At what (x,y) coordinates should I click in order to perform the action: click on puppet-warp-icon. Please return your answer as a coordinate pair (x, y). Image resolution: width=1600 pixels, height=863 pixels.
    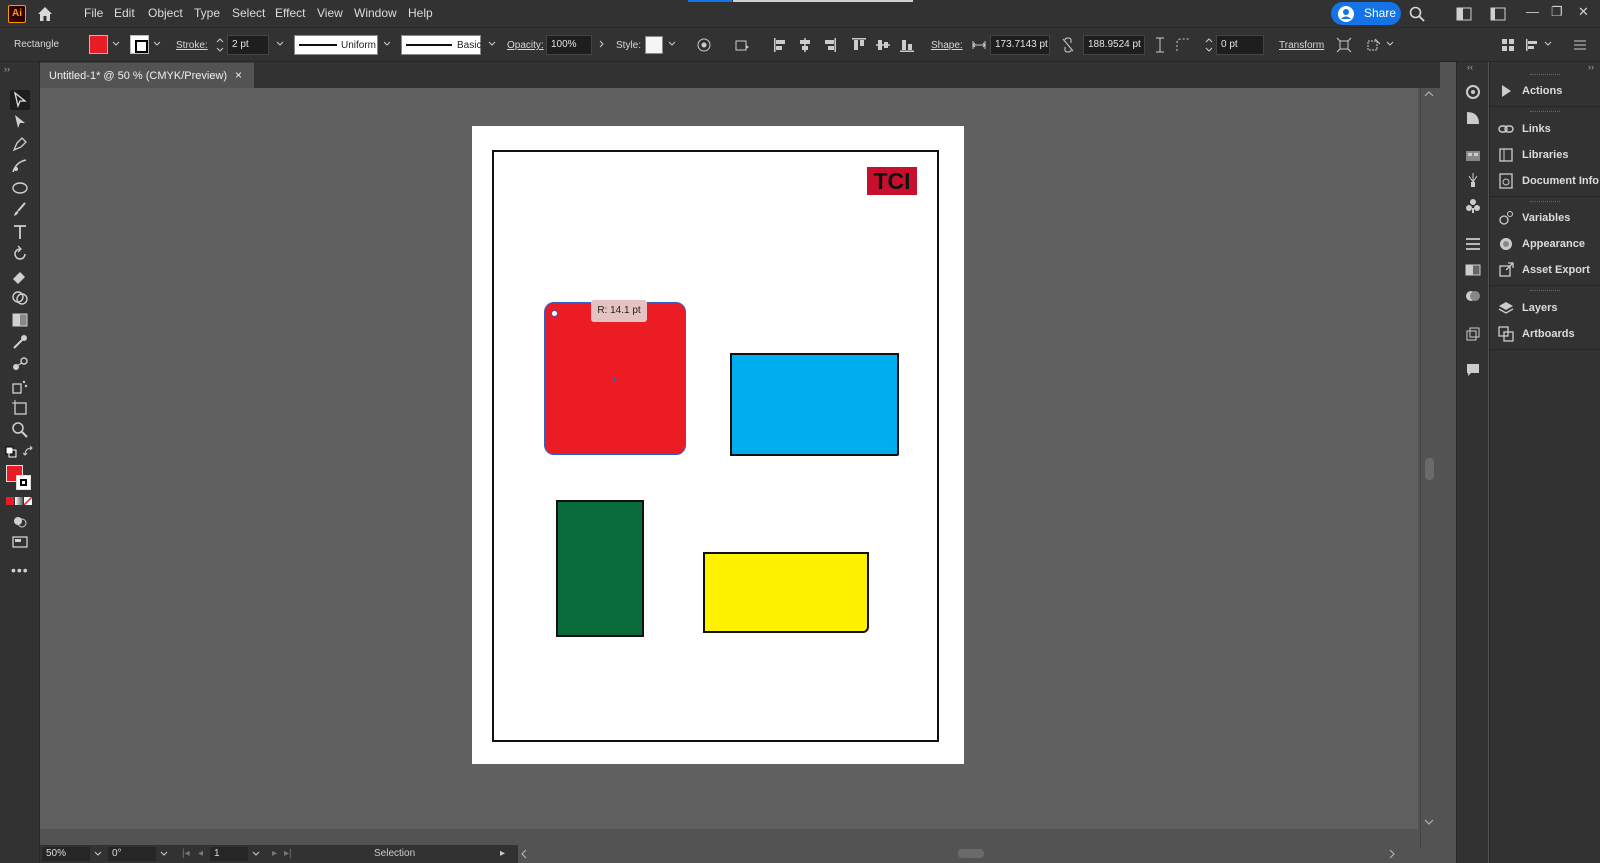
    Looking at the image, I should click on (1374, 45).